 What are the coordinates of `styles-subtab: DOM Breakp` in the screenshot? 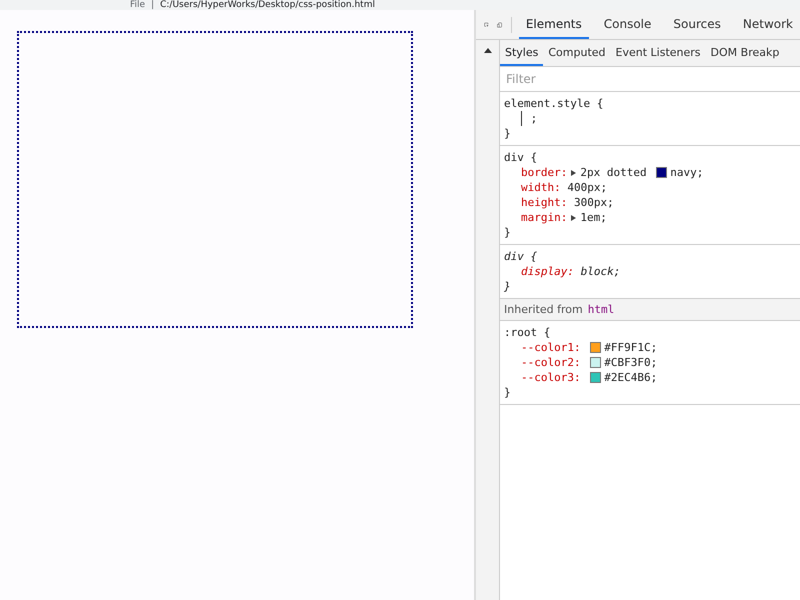 It's located at (745, 53).